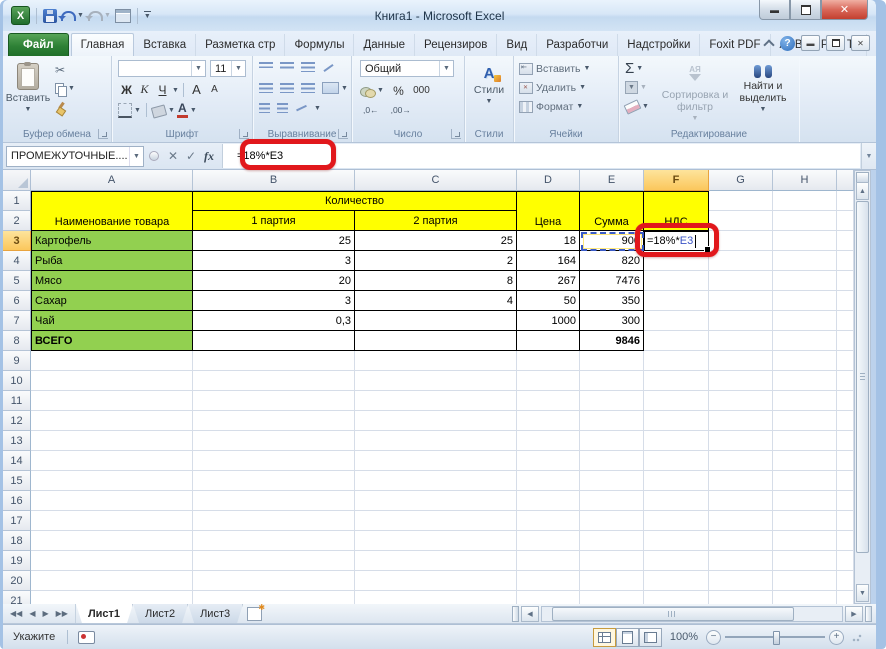 The width and height of the screenshot is (886, 649). I want to click on cancel-entry-icon: ✕, so click(173, 156).